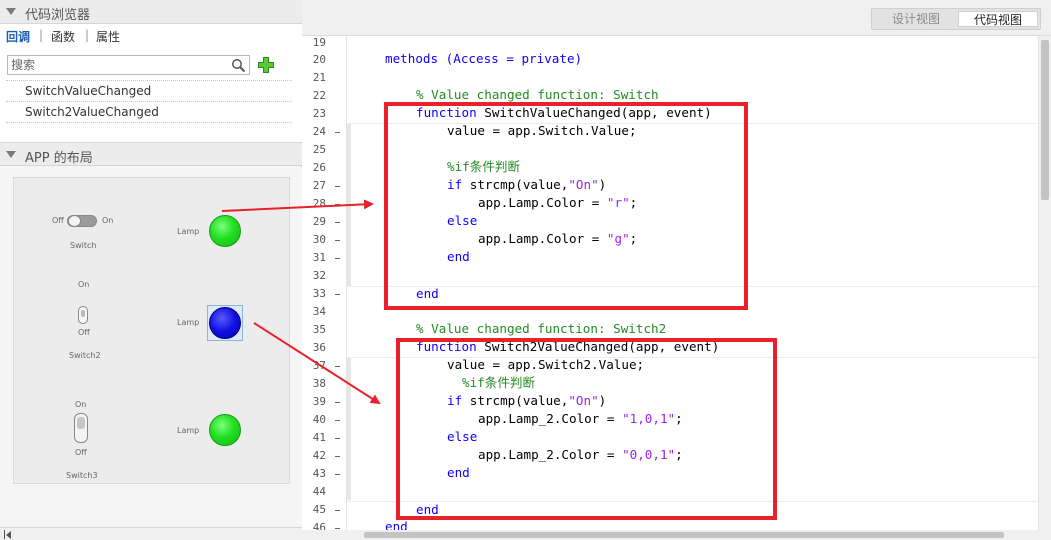 The image size is (1051, 540). I want to click on line-number: 36, so click(319, 347).